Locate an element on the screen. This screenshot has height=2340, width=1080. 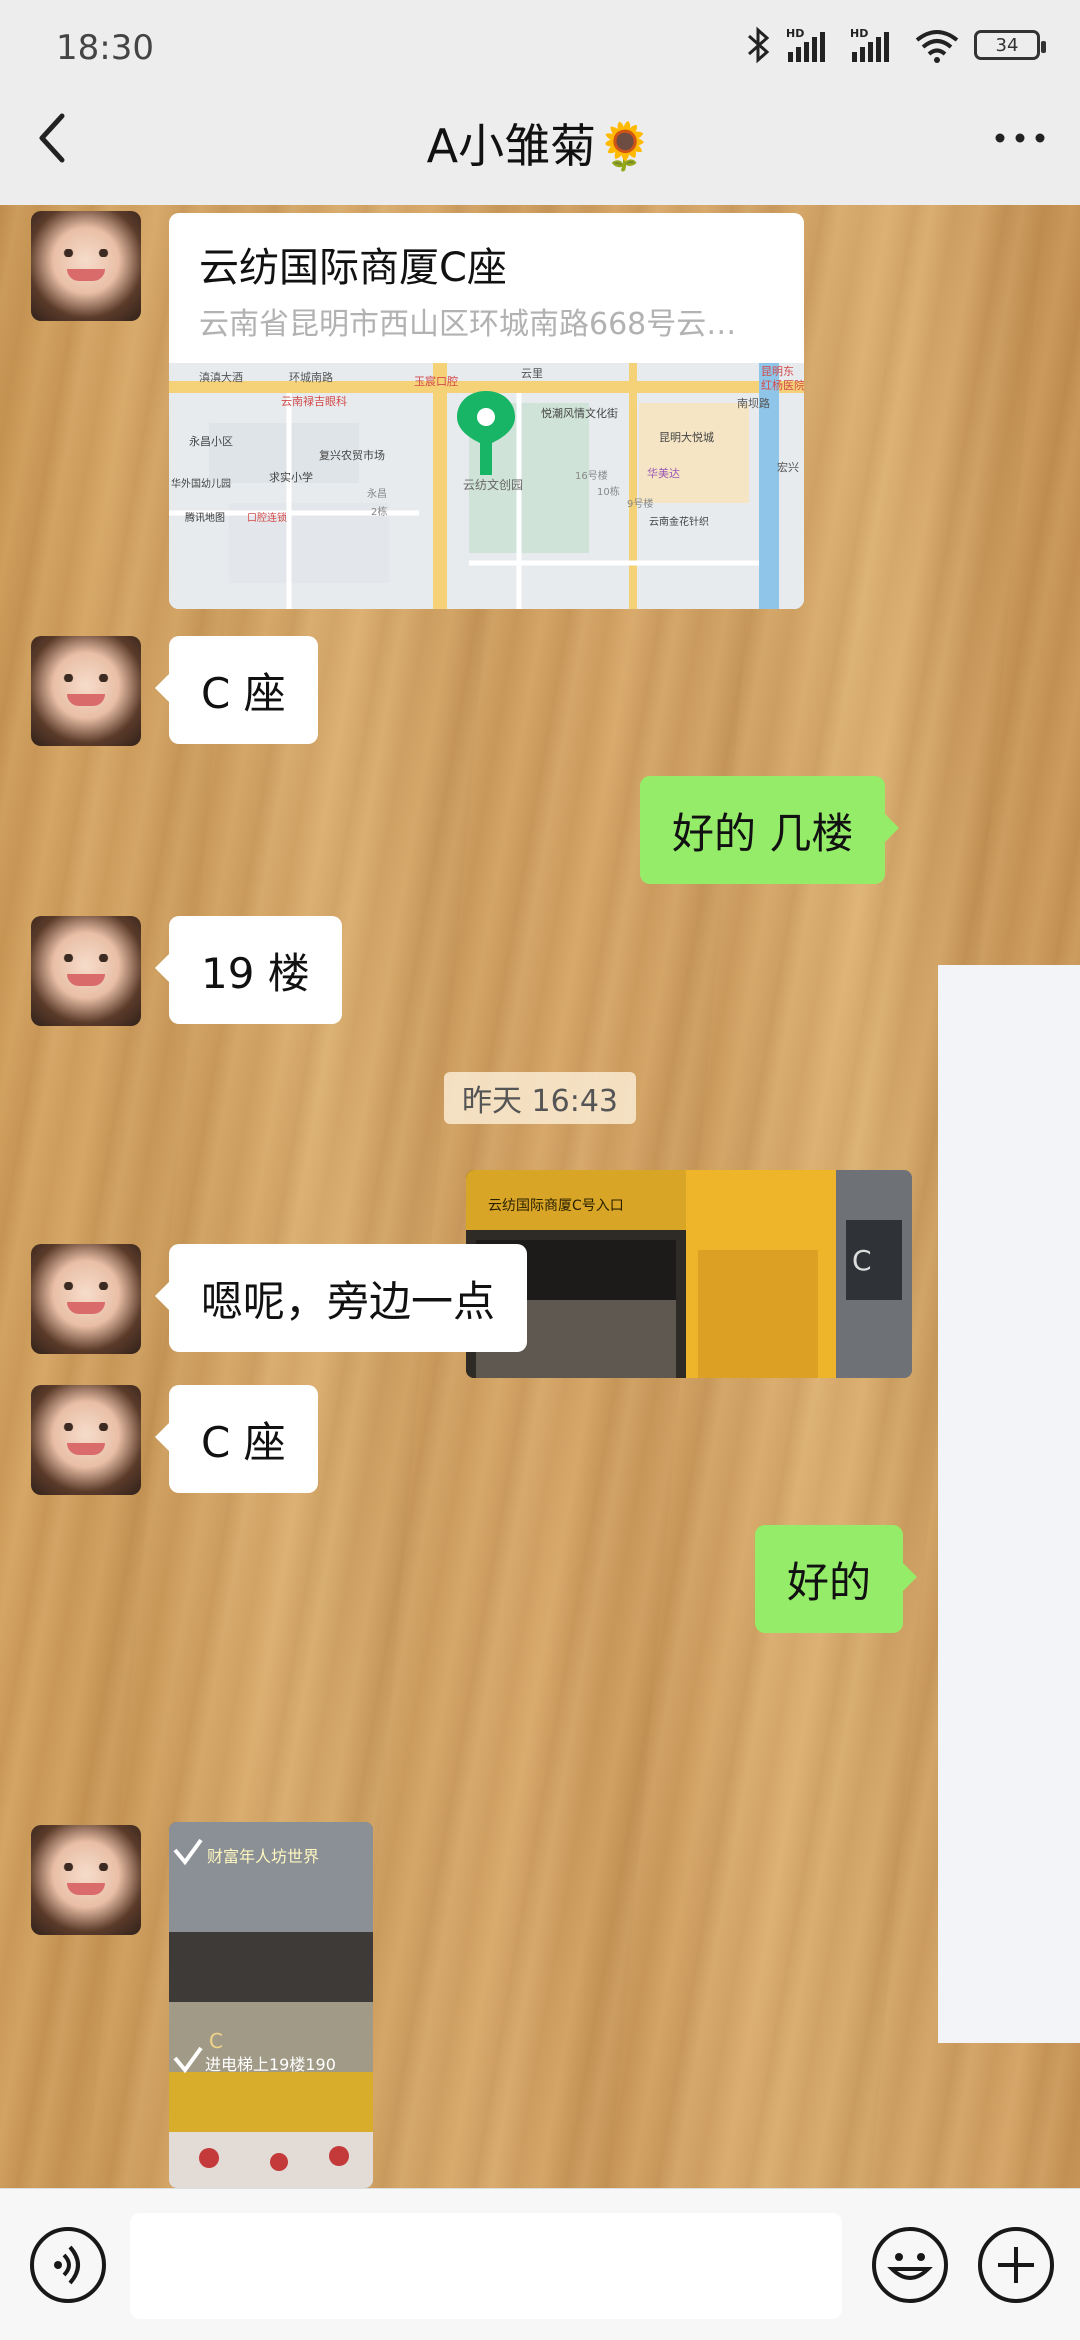
emoji-icon is located at coordinates (910, 2266).